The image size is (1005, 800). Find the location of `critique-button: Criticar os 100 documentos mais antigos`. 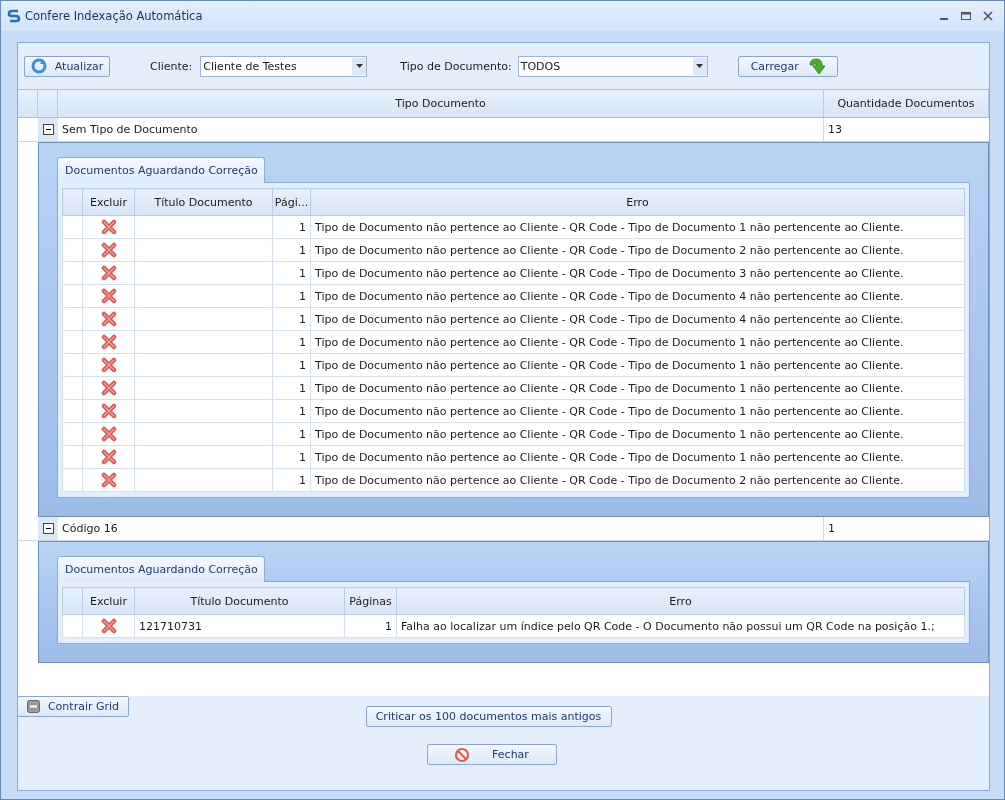

critique-button: Criticar os 100 documentos mais antigos is located at coordinates (488, 716).